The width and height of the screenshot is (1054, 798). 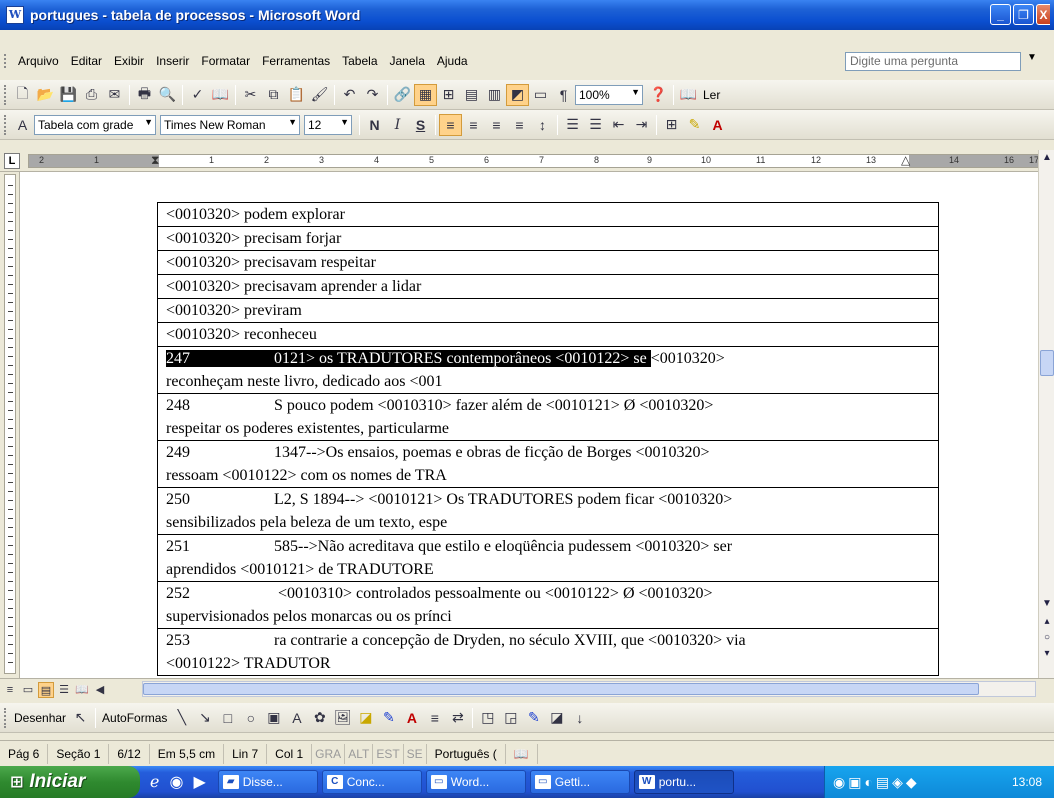 What do you see at coordinates (91, 95) in the screenshot?
I see `permission-icon: ⎙` at bounding box center [91, 95].